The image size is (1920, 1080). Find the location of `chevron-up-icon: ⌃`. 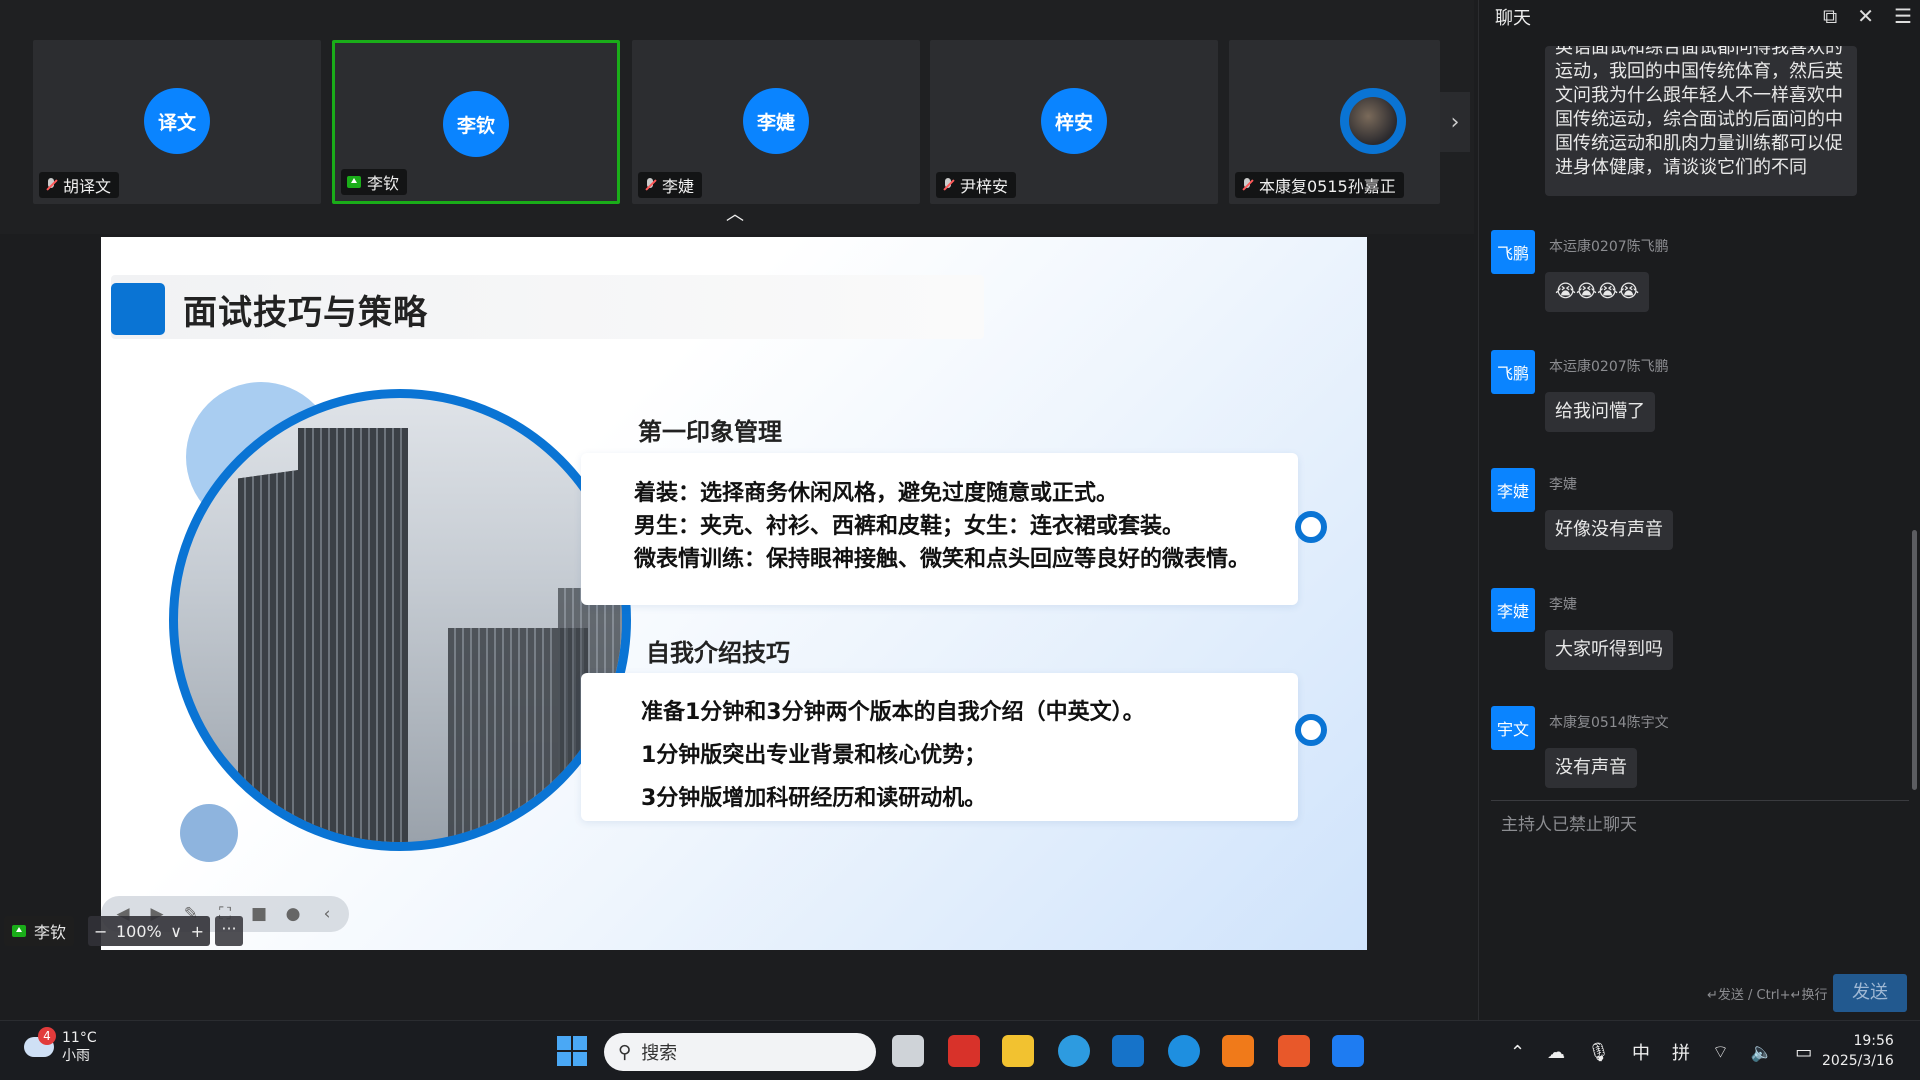

chevron-up-icon: ⌃ is located at coordinates (1517, 1052).